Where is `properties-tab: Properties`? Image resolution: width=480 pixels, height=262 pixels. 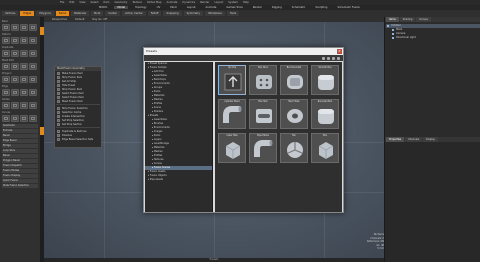
properties-tab: Properties is located at coordinates (395, 139).